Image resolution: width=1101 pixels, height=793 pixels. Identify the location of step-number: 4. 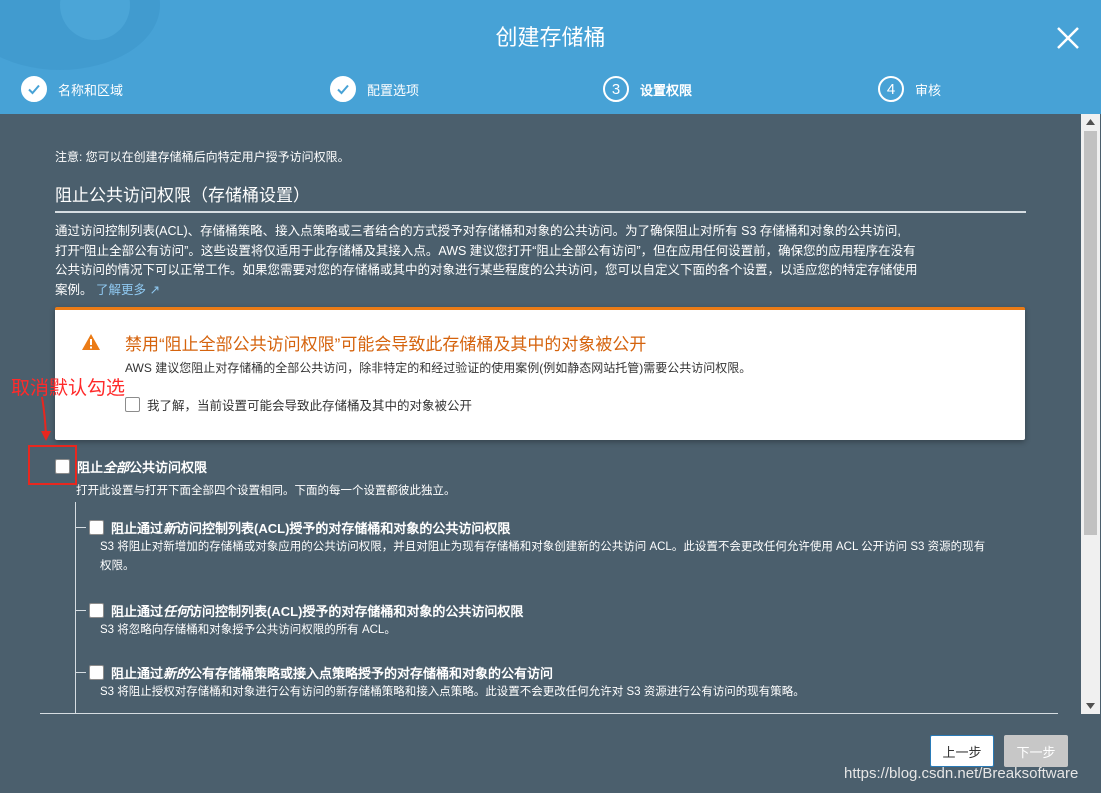
(891, 89).